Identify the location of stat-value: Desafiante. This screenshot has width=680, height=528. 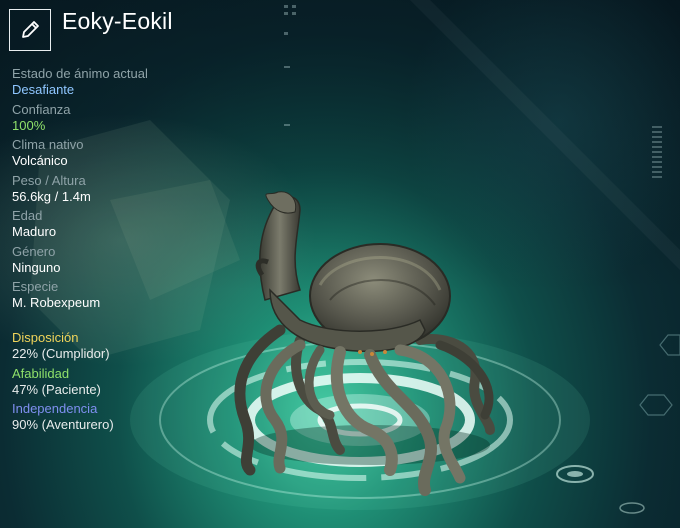
(43, 89).